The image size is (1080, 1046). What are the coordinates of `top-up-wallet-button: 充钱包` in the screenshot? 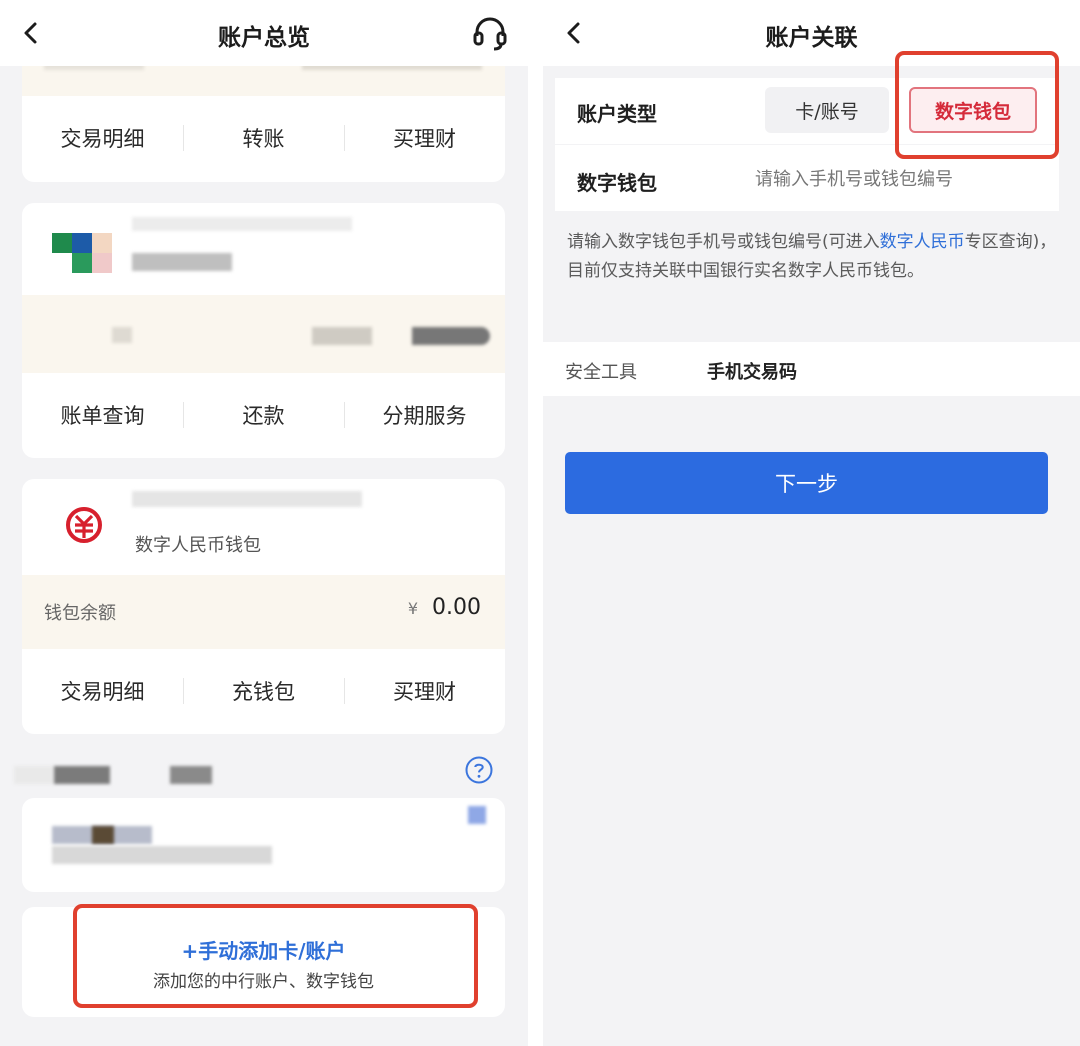 It's located at (263, 691).